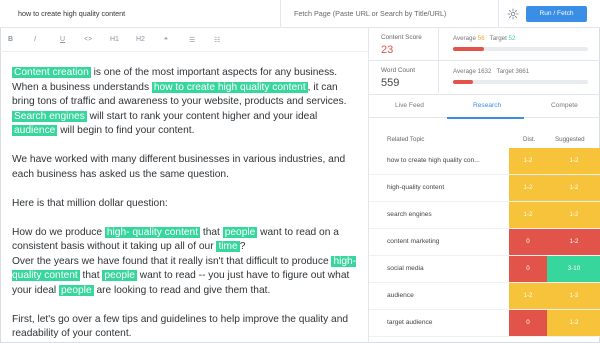 Image resolution: width=600 pixels, height=343 pixels. What do you see at coordinates (387, 50) in the screenshot?
I see `content-score-value: 23` at bounding box center [387, 50].